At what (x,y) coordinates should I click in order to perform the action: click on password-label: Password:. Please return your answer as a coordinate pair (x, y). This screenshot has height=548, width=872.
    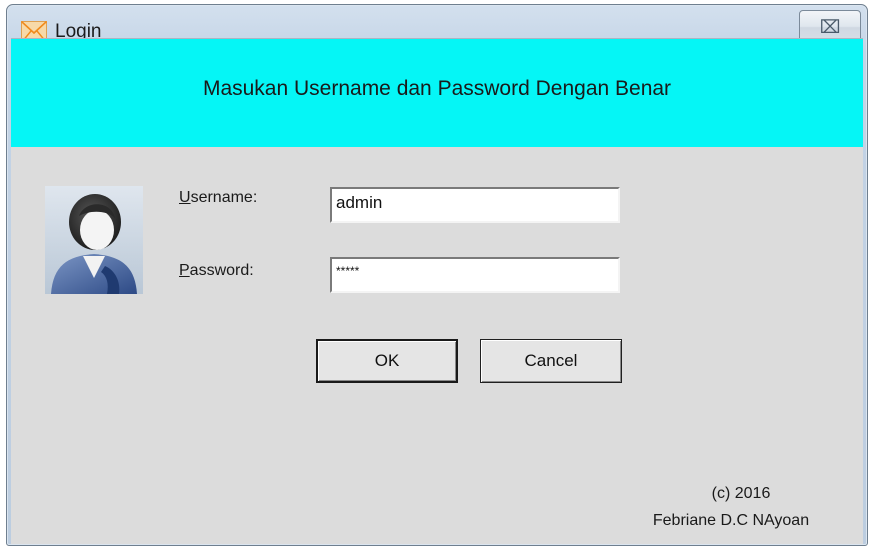
    Looking at the image, I should click on (216, 271).